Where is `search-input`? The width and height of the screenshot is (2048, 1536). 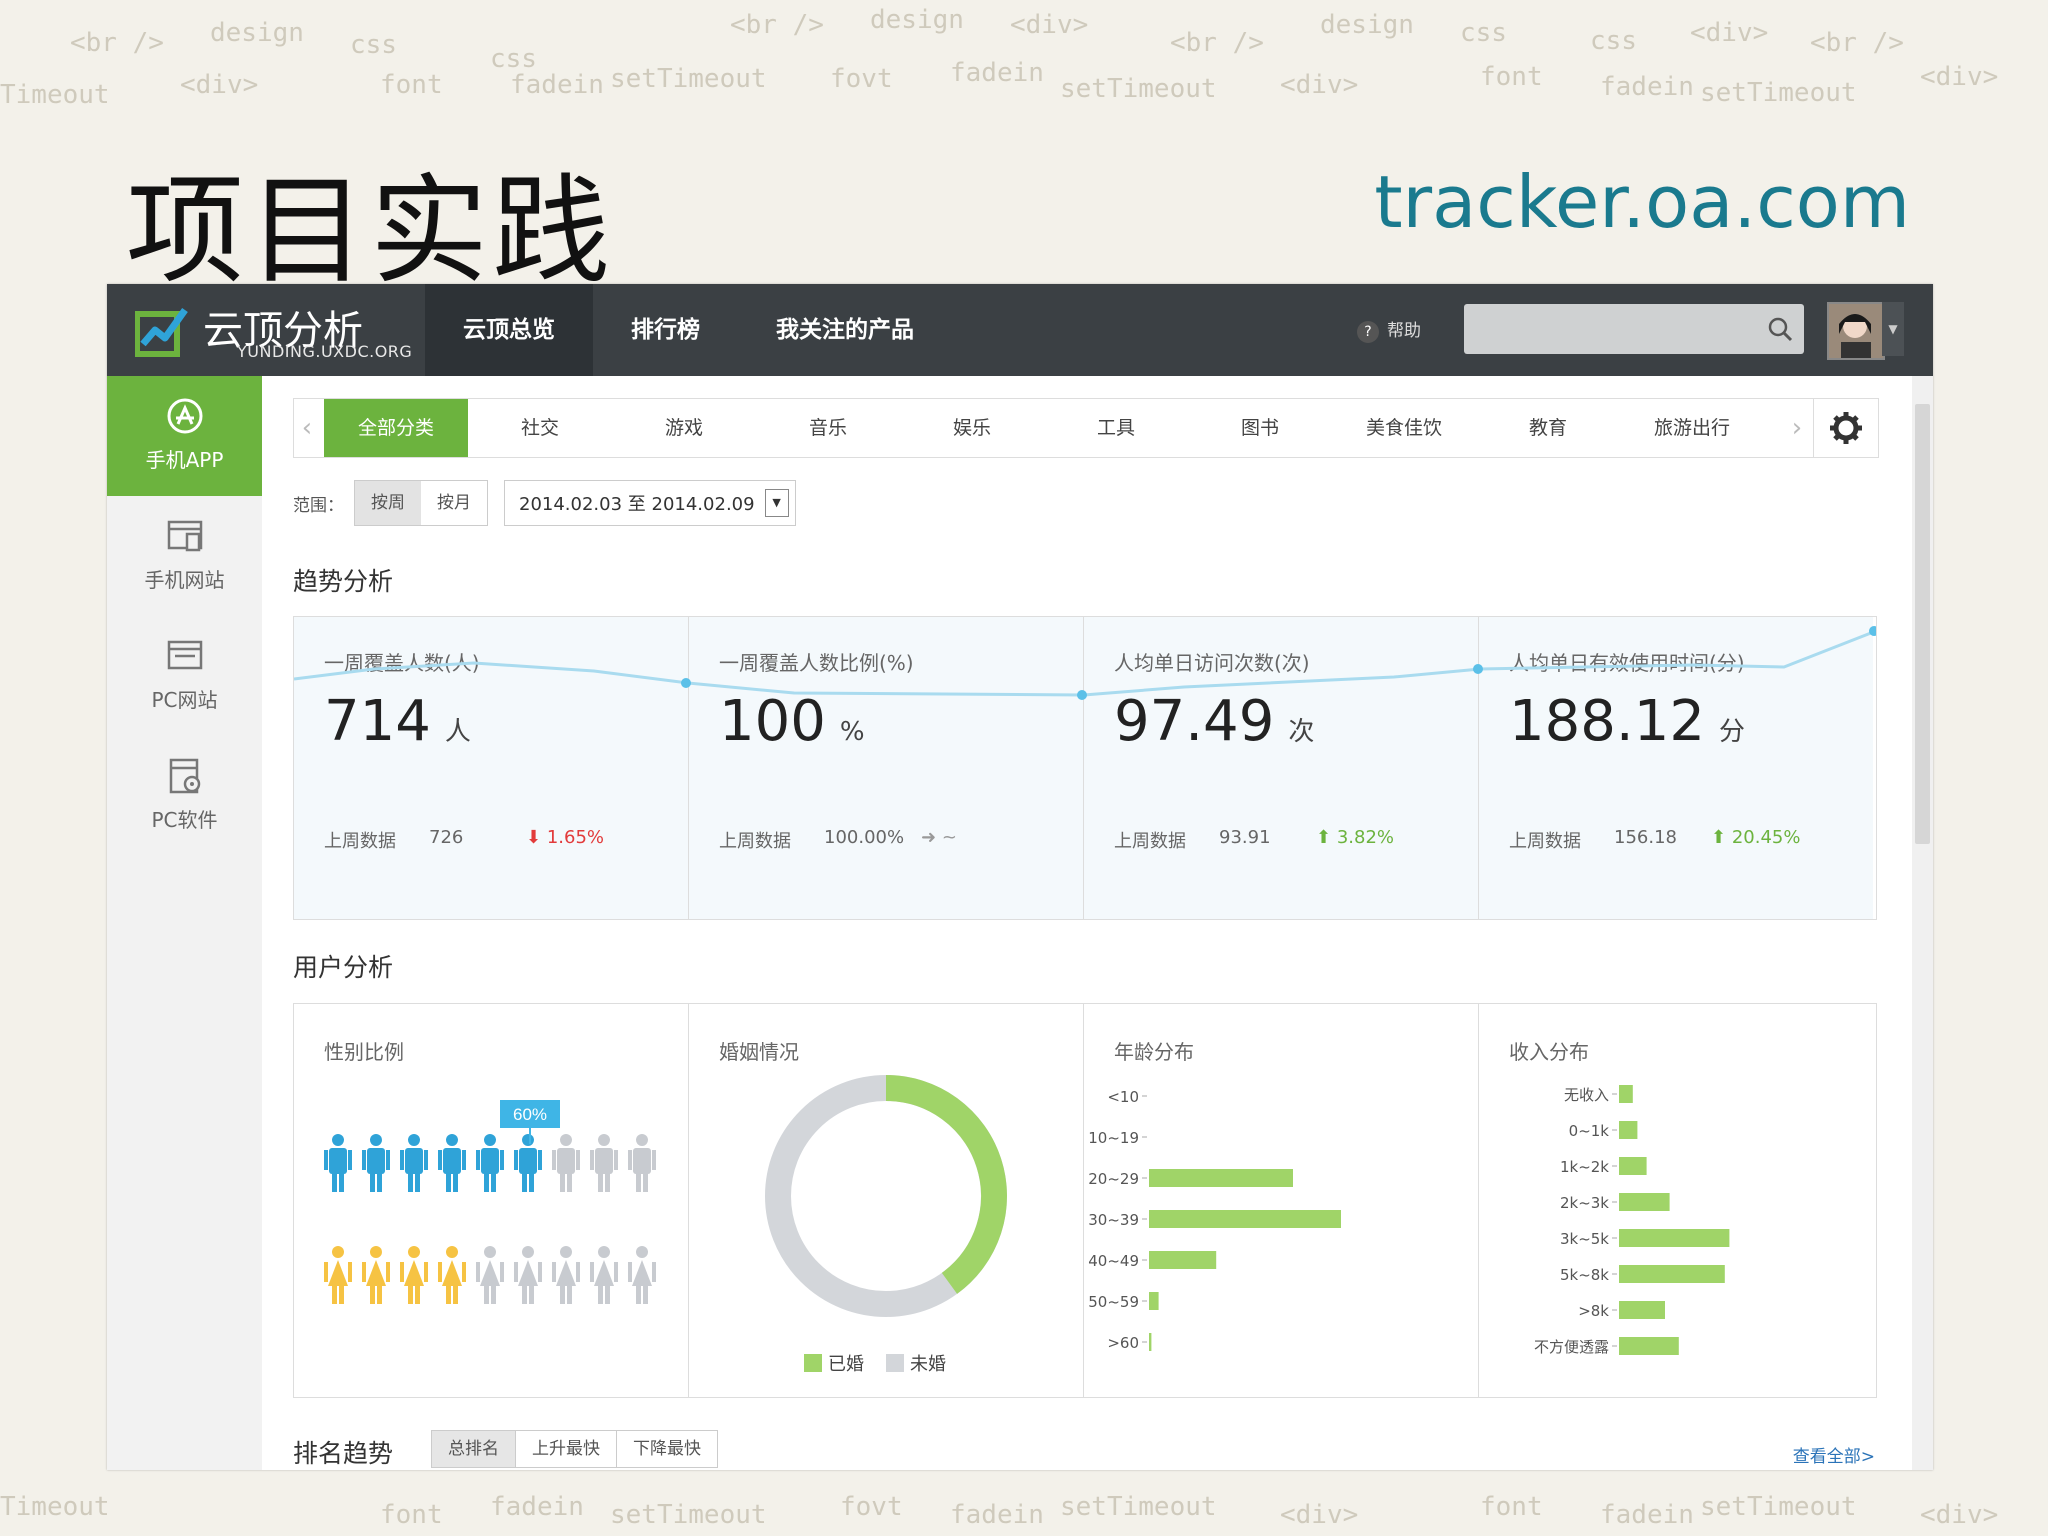 search-input is located at coordinates (1634, 329).